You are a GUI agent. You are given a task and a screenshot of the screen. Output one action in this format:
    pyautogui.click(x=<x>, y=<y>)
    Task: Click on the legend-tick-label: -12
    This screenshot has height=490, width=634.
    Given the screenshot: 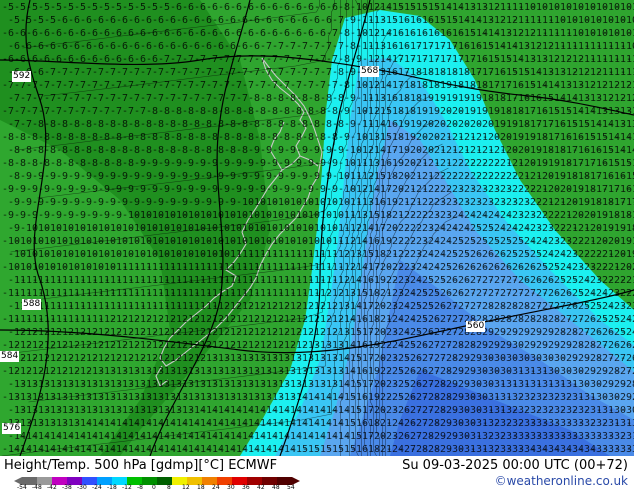 What is the action you would take?
    pyautogui.click(x=127, y=487)
    